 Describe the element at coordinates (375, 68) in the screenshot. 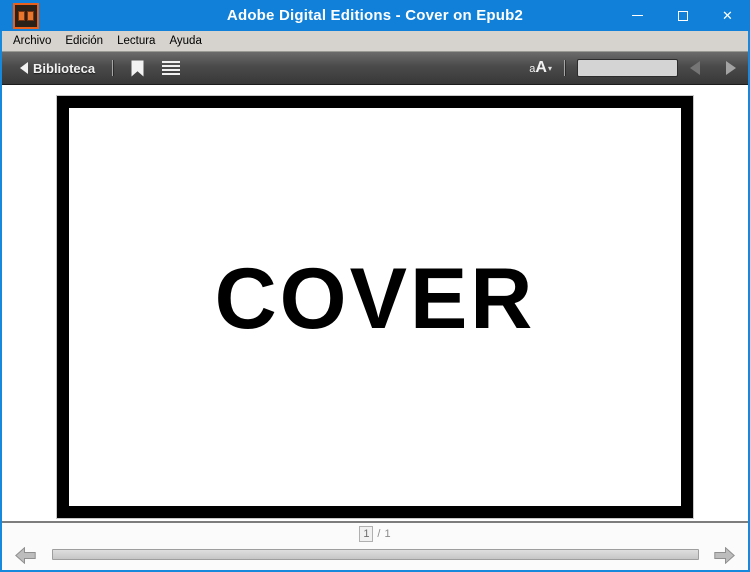

I see `reading-toolbar: Biblioteca a A ▾` at that location.